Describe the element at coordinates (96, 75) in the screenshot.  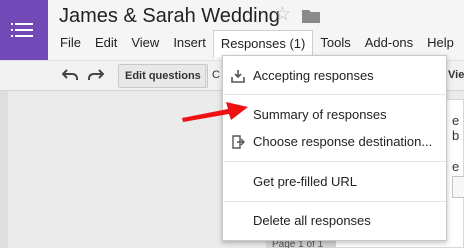
I see `redo-icon` at that location.